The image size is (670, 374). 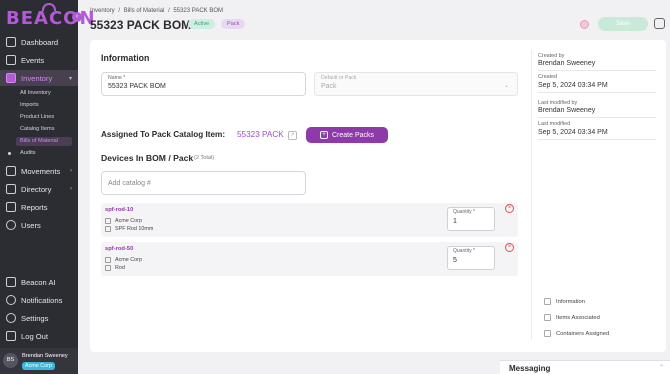 What do you see at coordinates (42, 300) in the screenshot?
I see `sidebar-item-label: Notifications` at bounding box center [42, 300].